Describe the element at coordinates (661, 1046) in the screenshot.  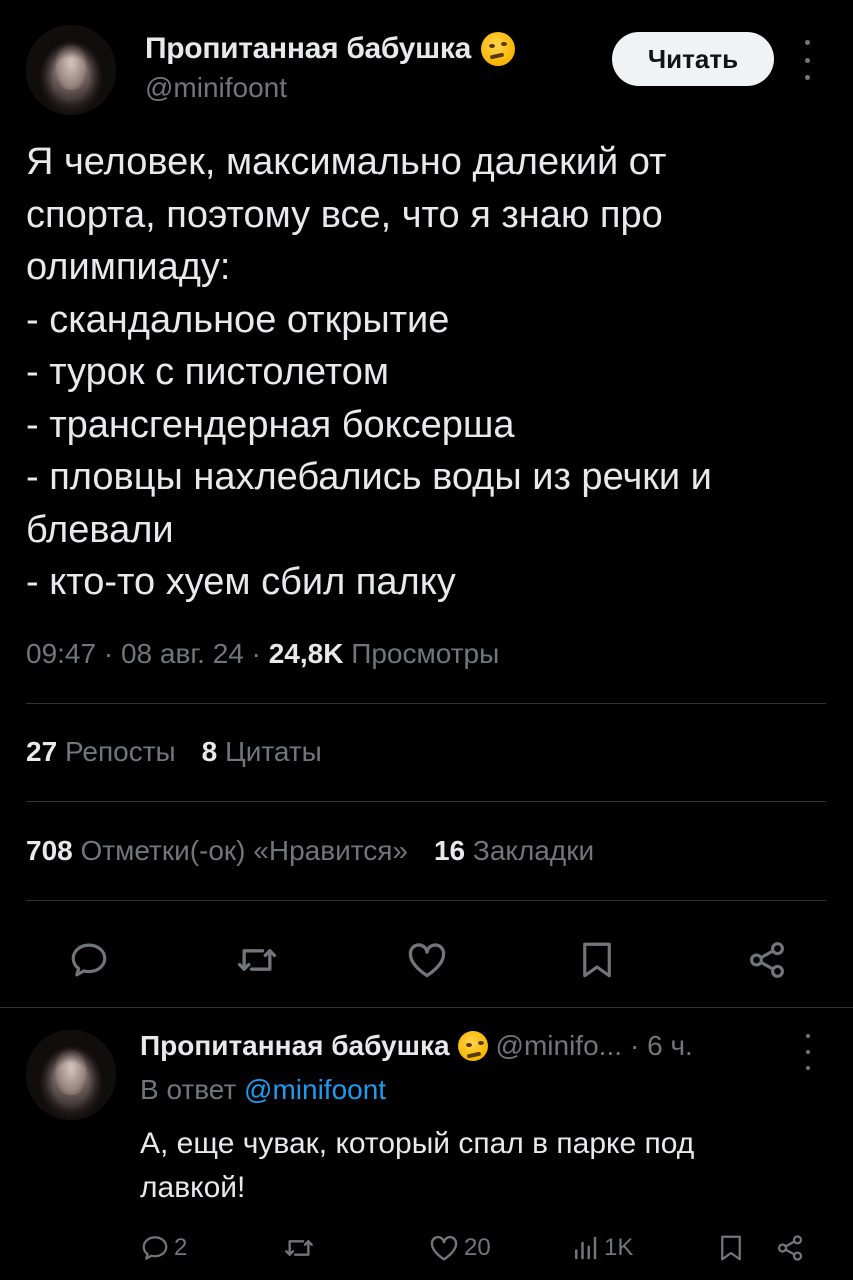
I see `reply-time: · 6 ч.` at that location.